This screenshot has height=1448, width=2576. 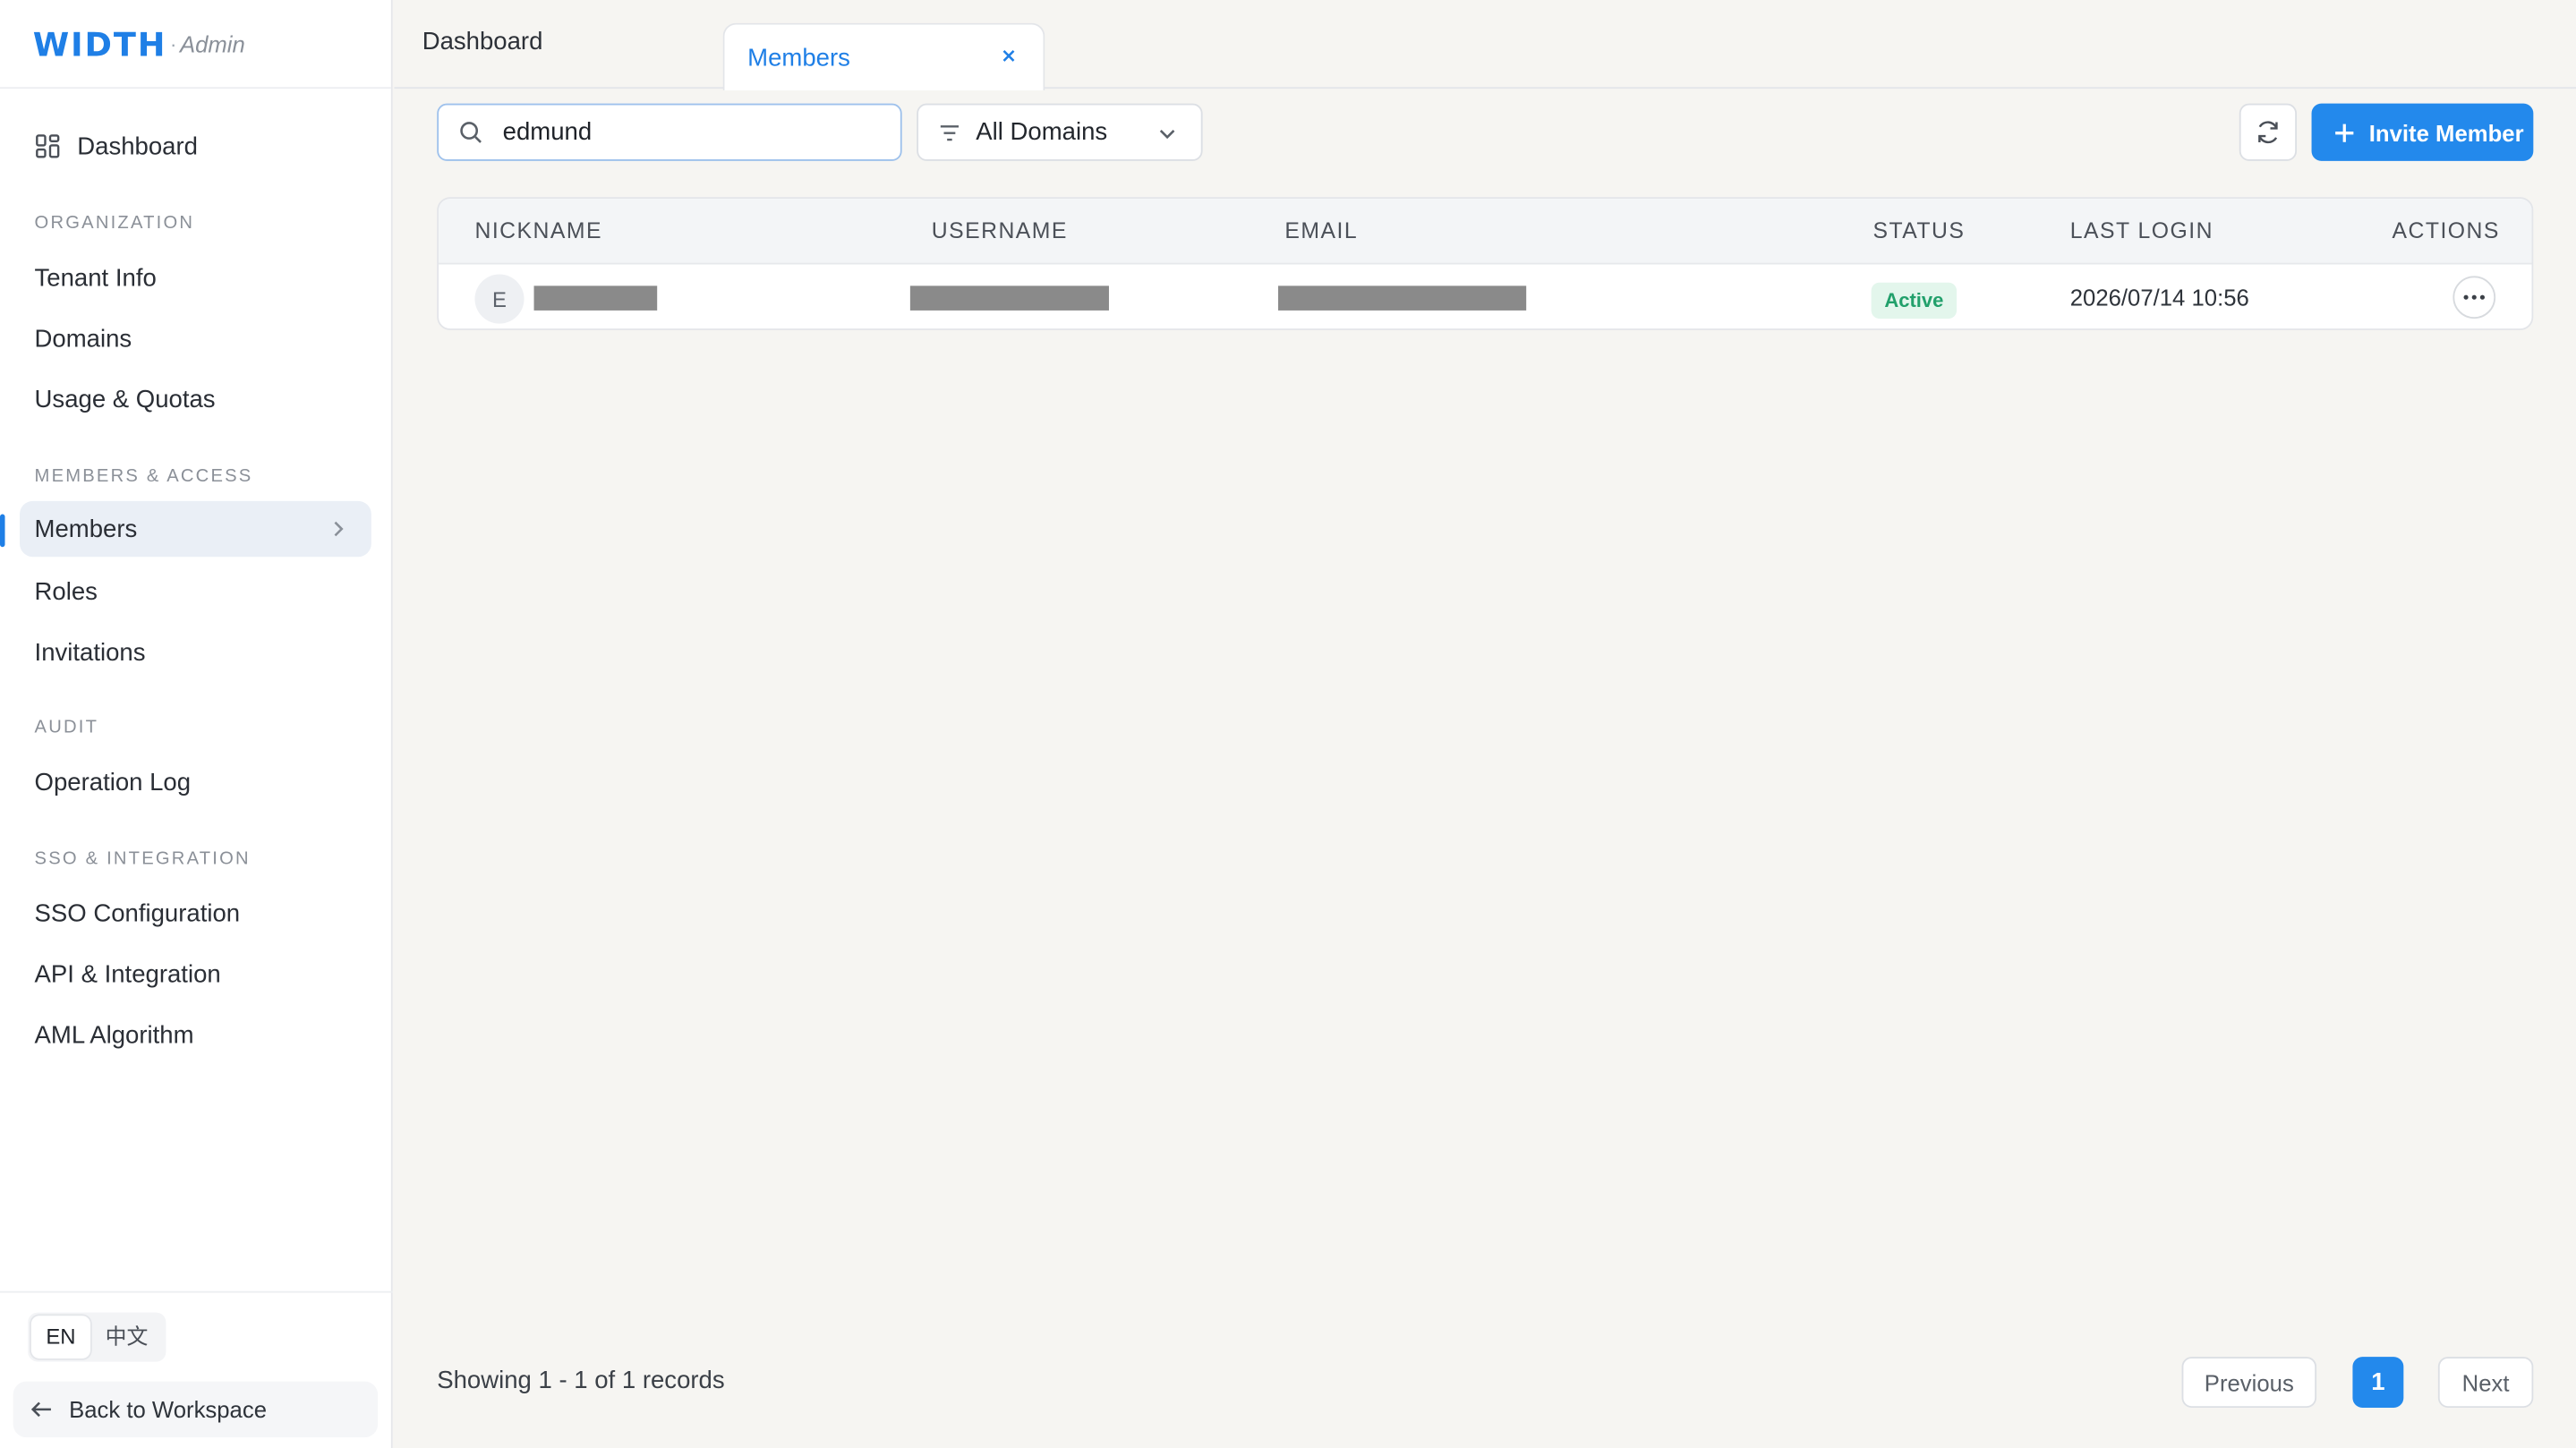 What do you see at coordinates (2249, 1383) in the screenshot?
I see `previous-page-button: Previous` at bounding box center [2249, 1383].